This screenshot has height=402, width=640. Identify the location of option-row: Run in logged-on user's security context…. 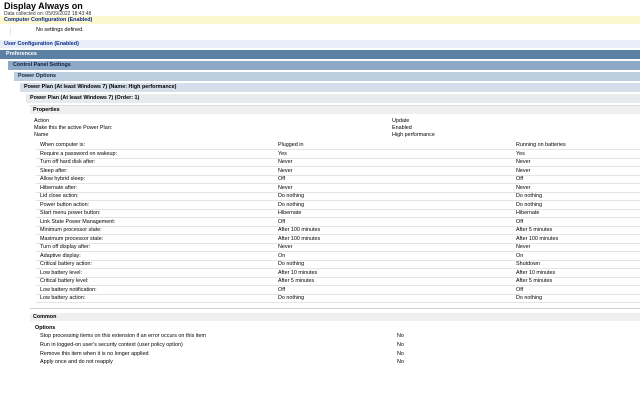
(340, 346).